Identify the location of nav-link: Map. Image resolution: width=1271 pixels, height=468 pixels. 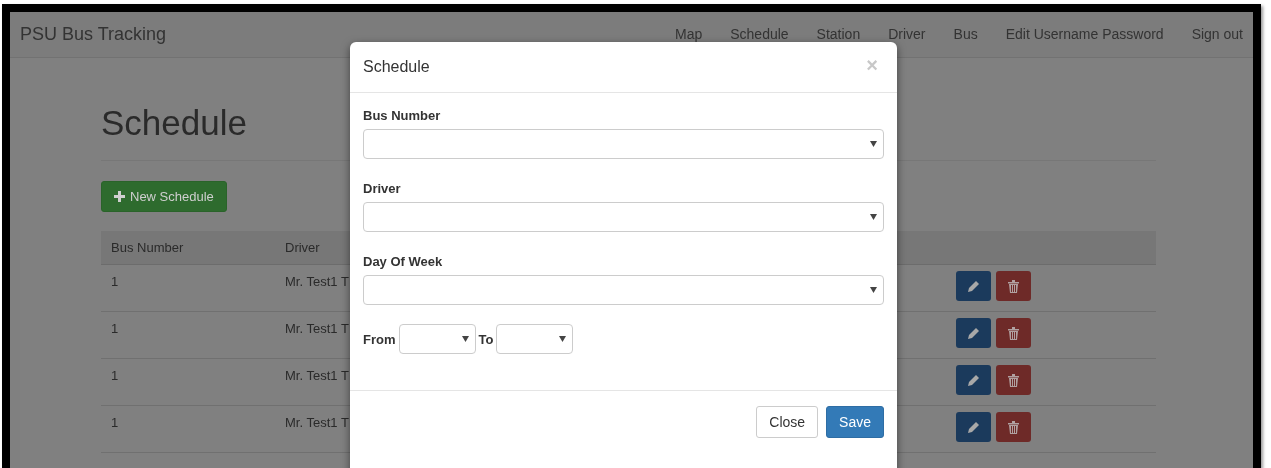
(689, 33).